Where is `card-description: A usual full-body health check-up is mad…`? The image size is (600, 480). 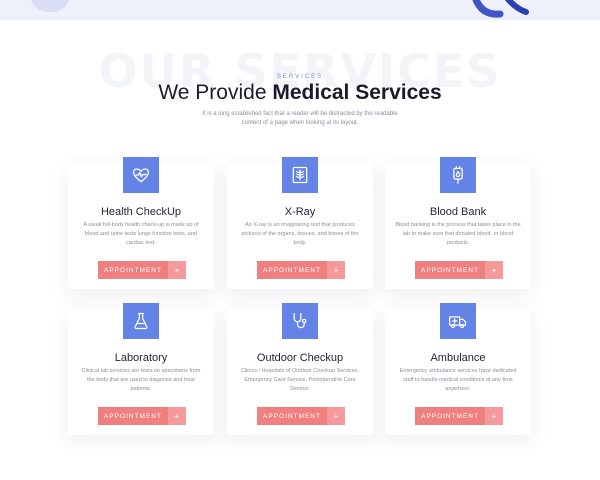
card-description: A usual full-body health check-up is mad… is located at coordinates (141, 234).